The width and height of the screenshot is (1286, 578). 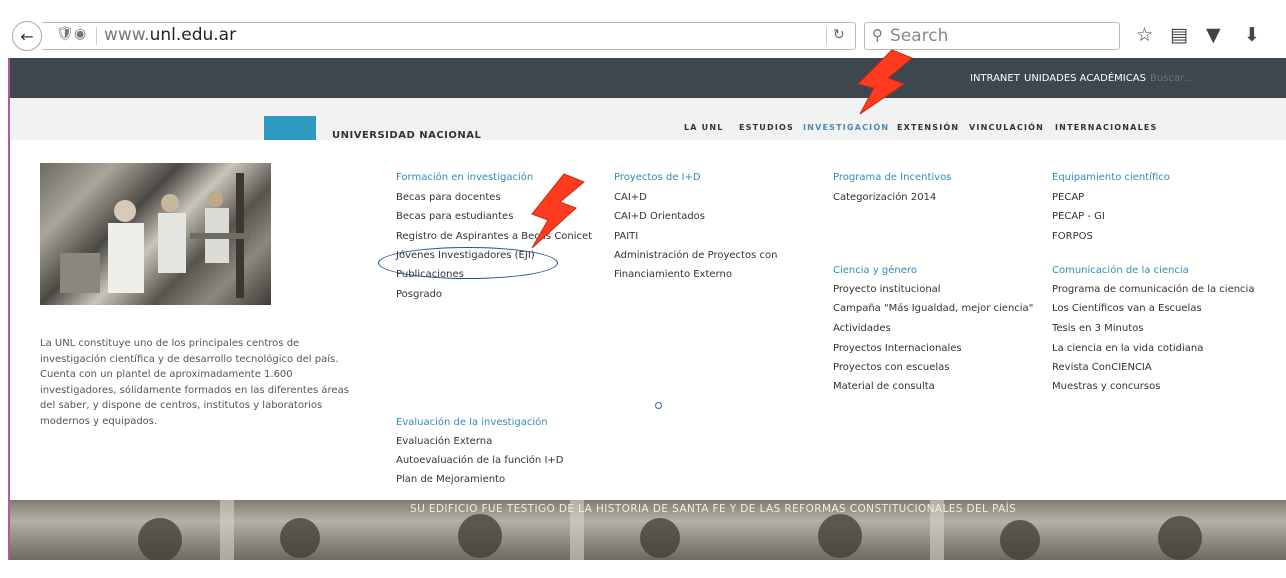 I want to click on menu-link-plan-mejoramiento: Plan de Mejoramiento, so click(x=450, y=479).